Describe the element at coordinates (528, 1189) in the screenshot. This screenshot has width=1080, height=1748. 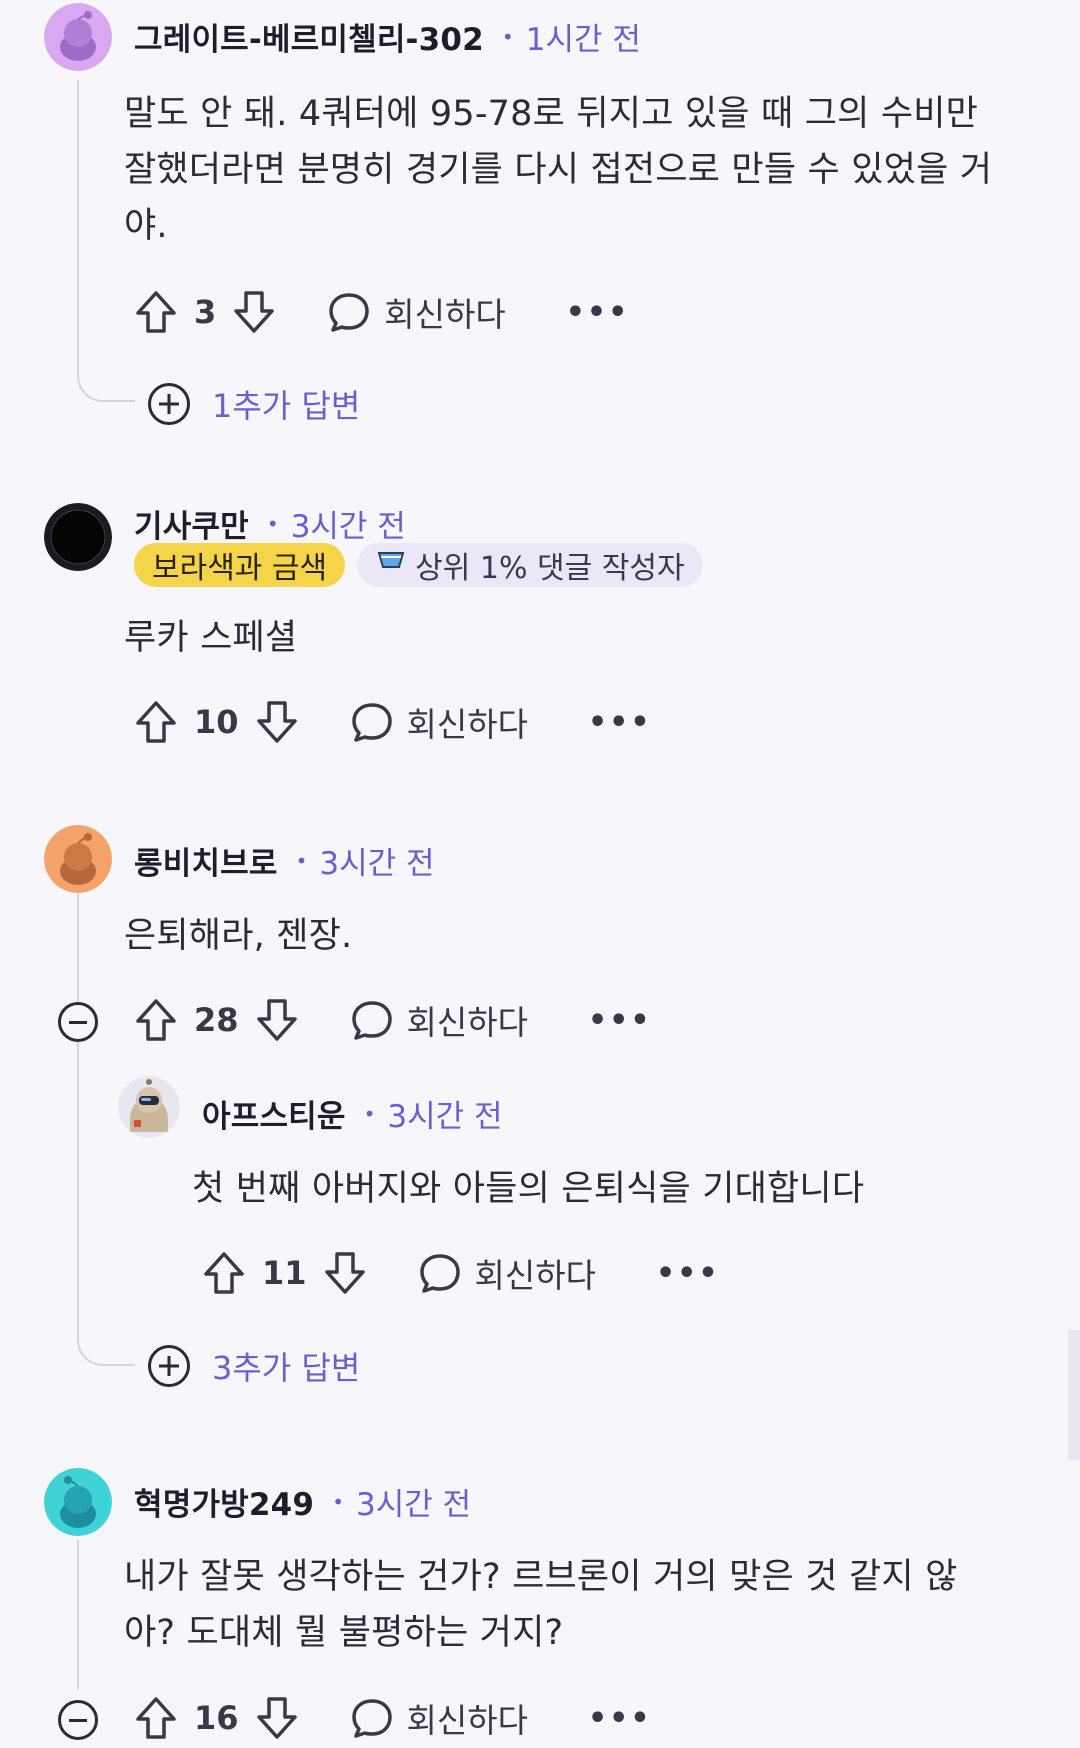
I see `comment-body-line: 첫 번째 아버지와 아들의 은퇴식을 기대합니다` at that location.